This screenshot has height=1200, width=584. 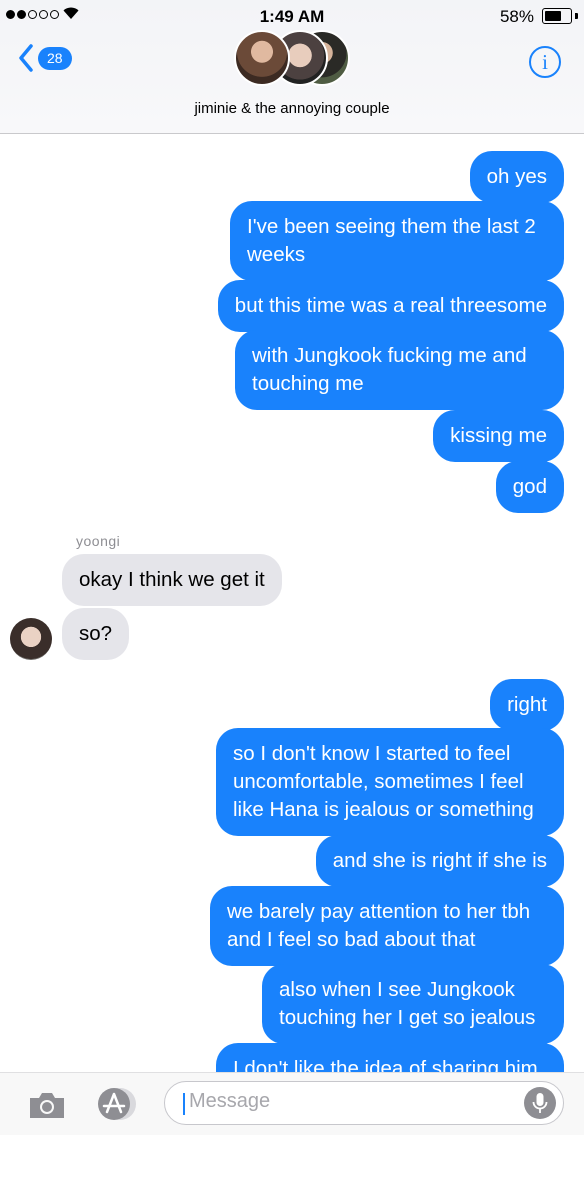 What do you see at coordinates (26, 58) in the screenshot?
I see `back-chevron-icon` at bounding box center [26, 58].